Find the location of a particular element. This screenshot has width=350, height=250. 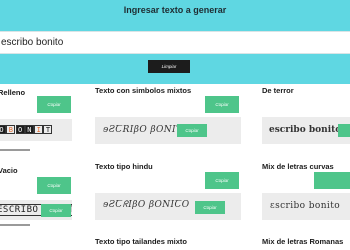

result-curvas: ɛscribo bonito is located at coordinates (306, 206).